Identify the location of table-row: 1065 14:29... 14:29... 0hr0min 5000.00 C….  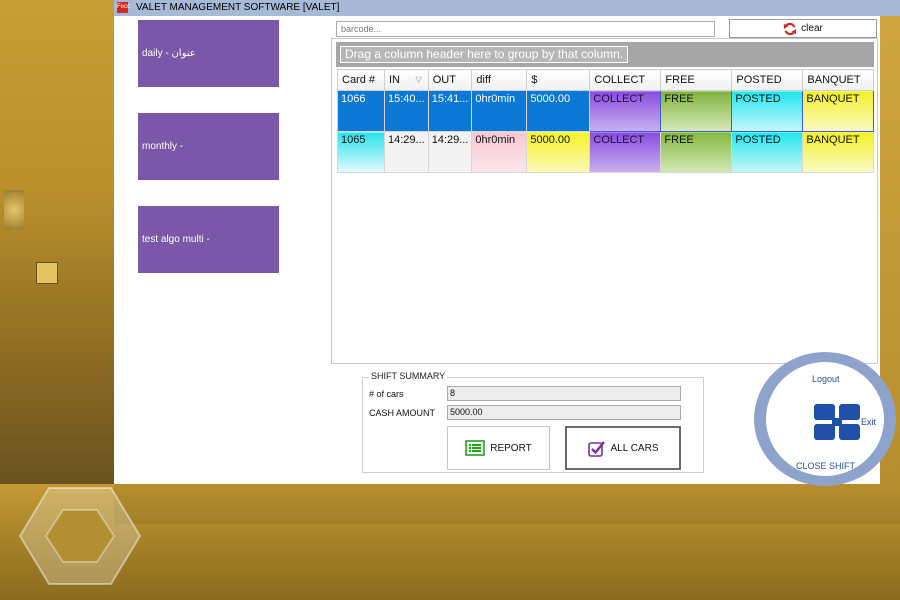
(606, 152).